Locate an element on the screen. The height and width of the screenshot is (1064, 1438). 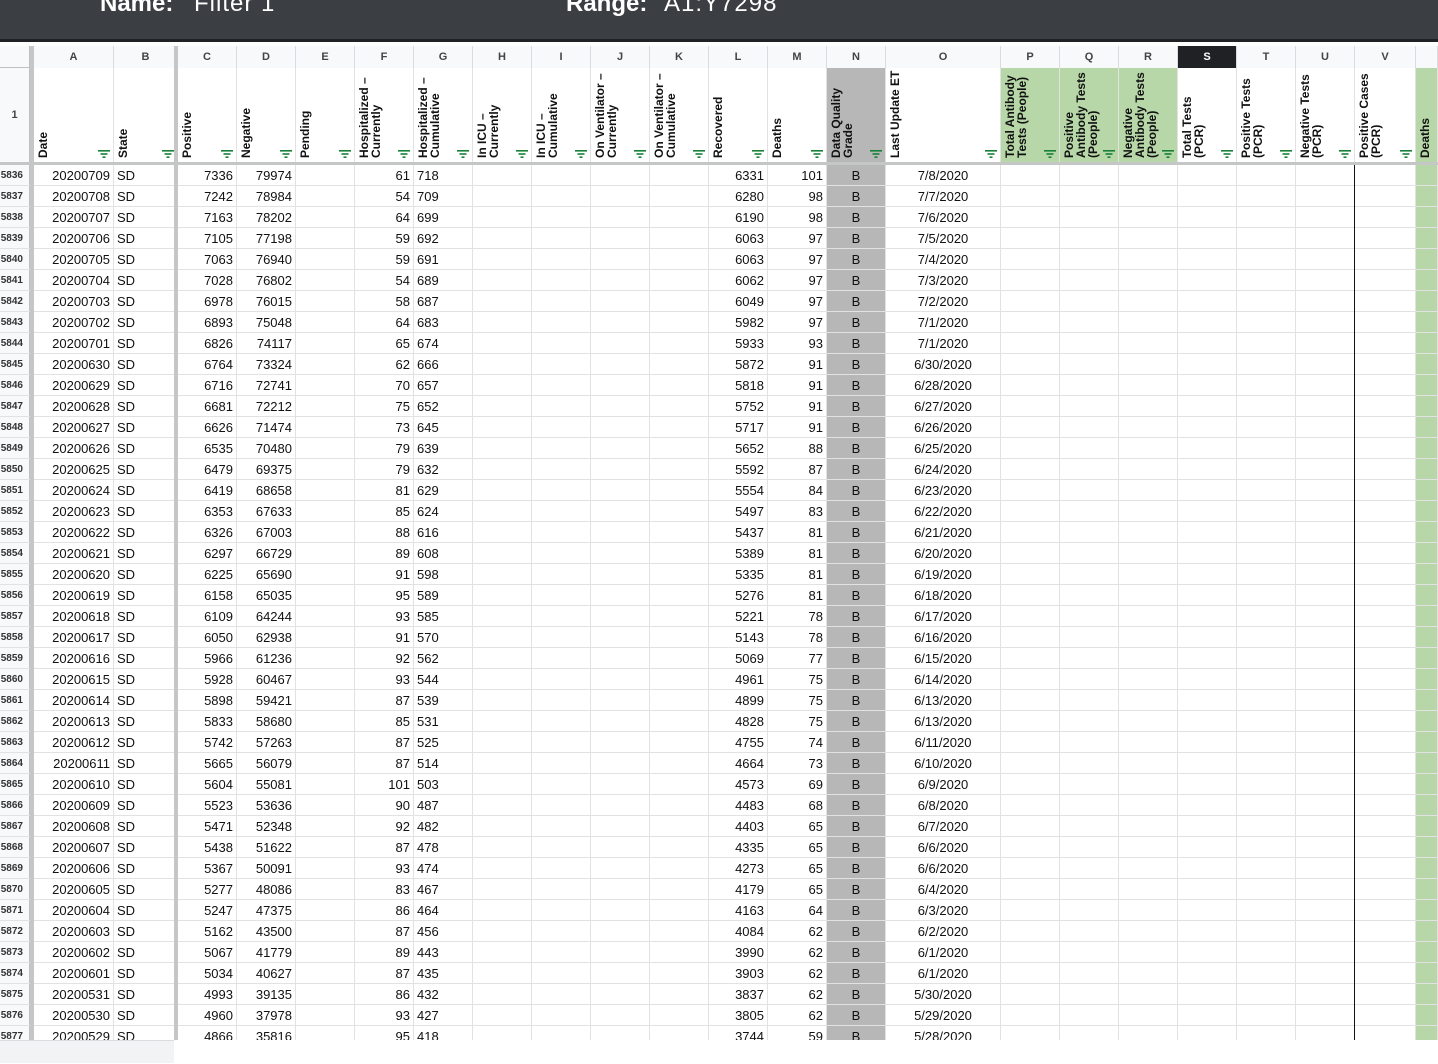
table-cell: 427 is located at coordinates (443, 1015).